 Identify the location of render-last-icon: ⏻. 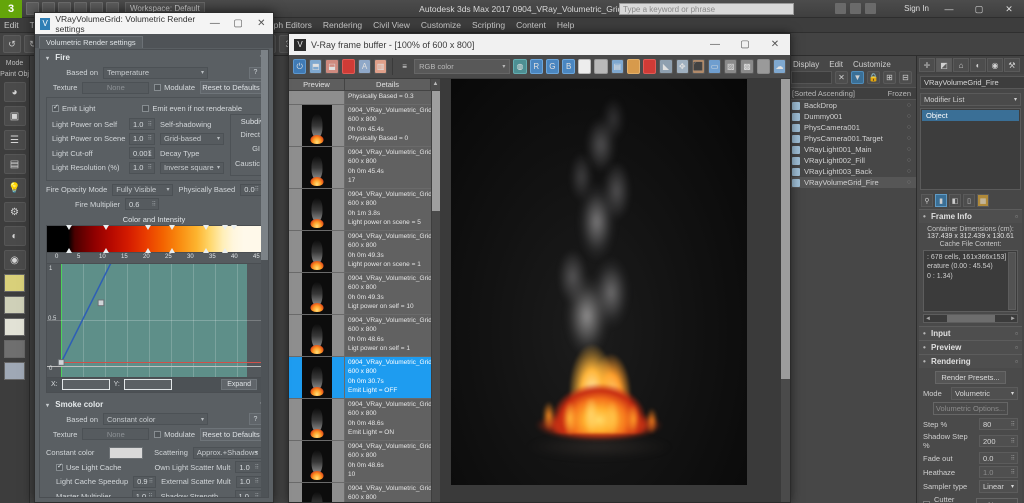
(300, 66).